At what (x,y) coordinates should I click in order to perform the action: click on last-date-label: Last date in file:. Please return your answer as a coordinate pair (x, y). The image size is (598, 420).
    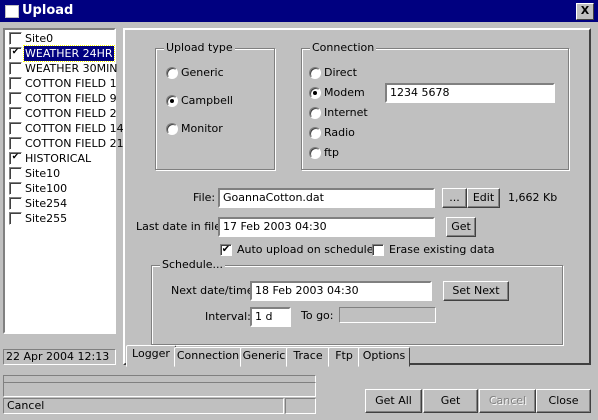
    Looking at the image, I should click on (180, 226).